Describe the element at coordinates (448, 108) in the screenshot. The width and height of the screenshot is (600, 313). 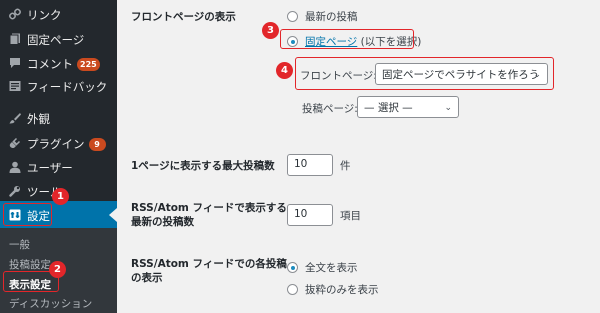
I see `chevron-down-icon: ⌄` at that location.